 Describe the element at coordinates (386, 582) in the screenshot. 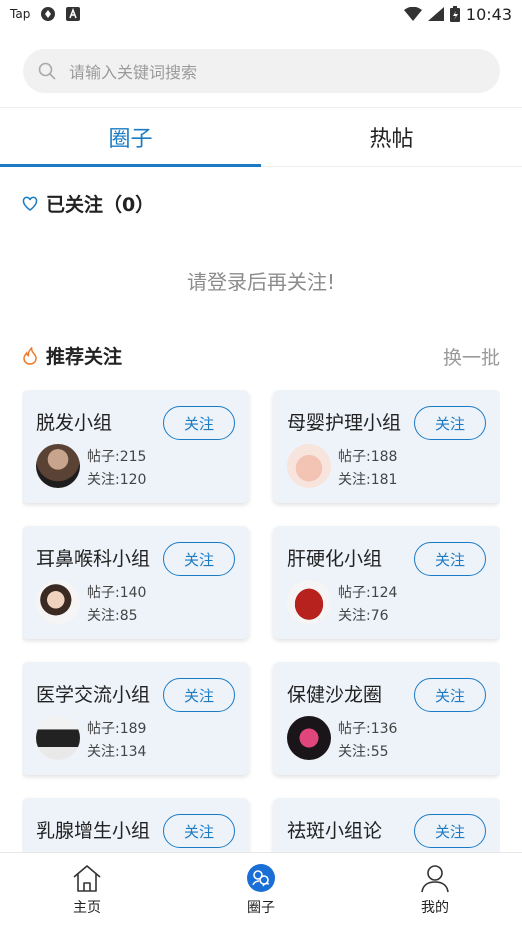

I see `group-card: 肝硬化小组 关注 帖子:124 关注:76` at that location.